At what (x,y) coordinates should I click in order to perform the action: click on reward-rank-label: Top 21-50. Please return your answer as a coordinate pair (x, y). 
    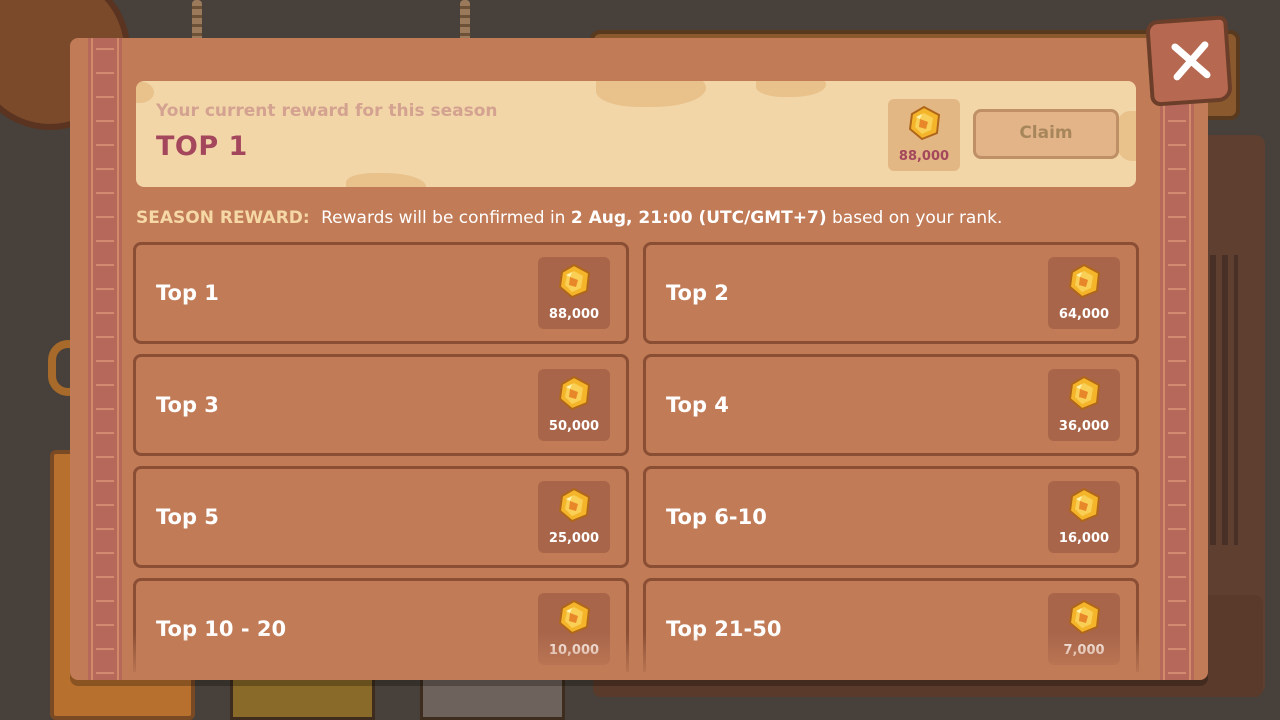
    Looking at the image, I should click on (724, 629).